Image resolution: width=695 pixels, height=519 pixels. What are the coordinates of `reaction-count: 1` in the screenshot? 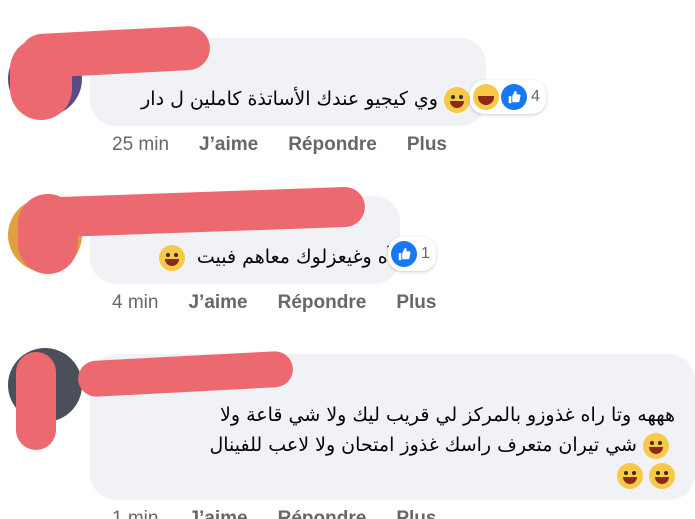 It's located at (425, 253).